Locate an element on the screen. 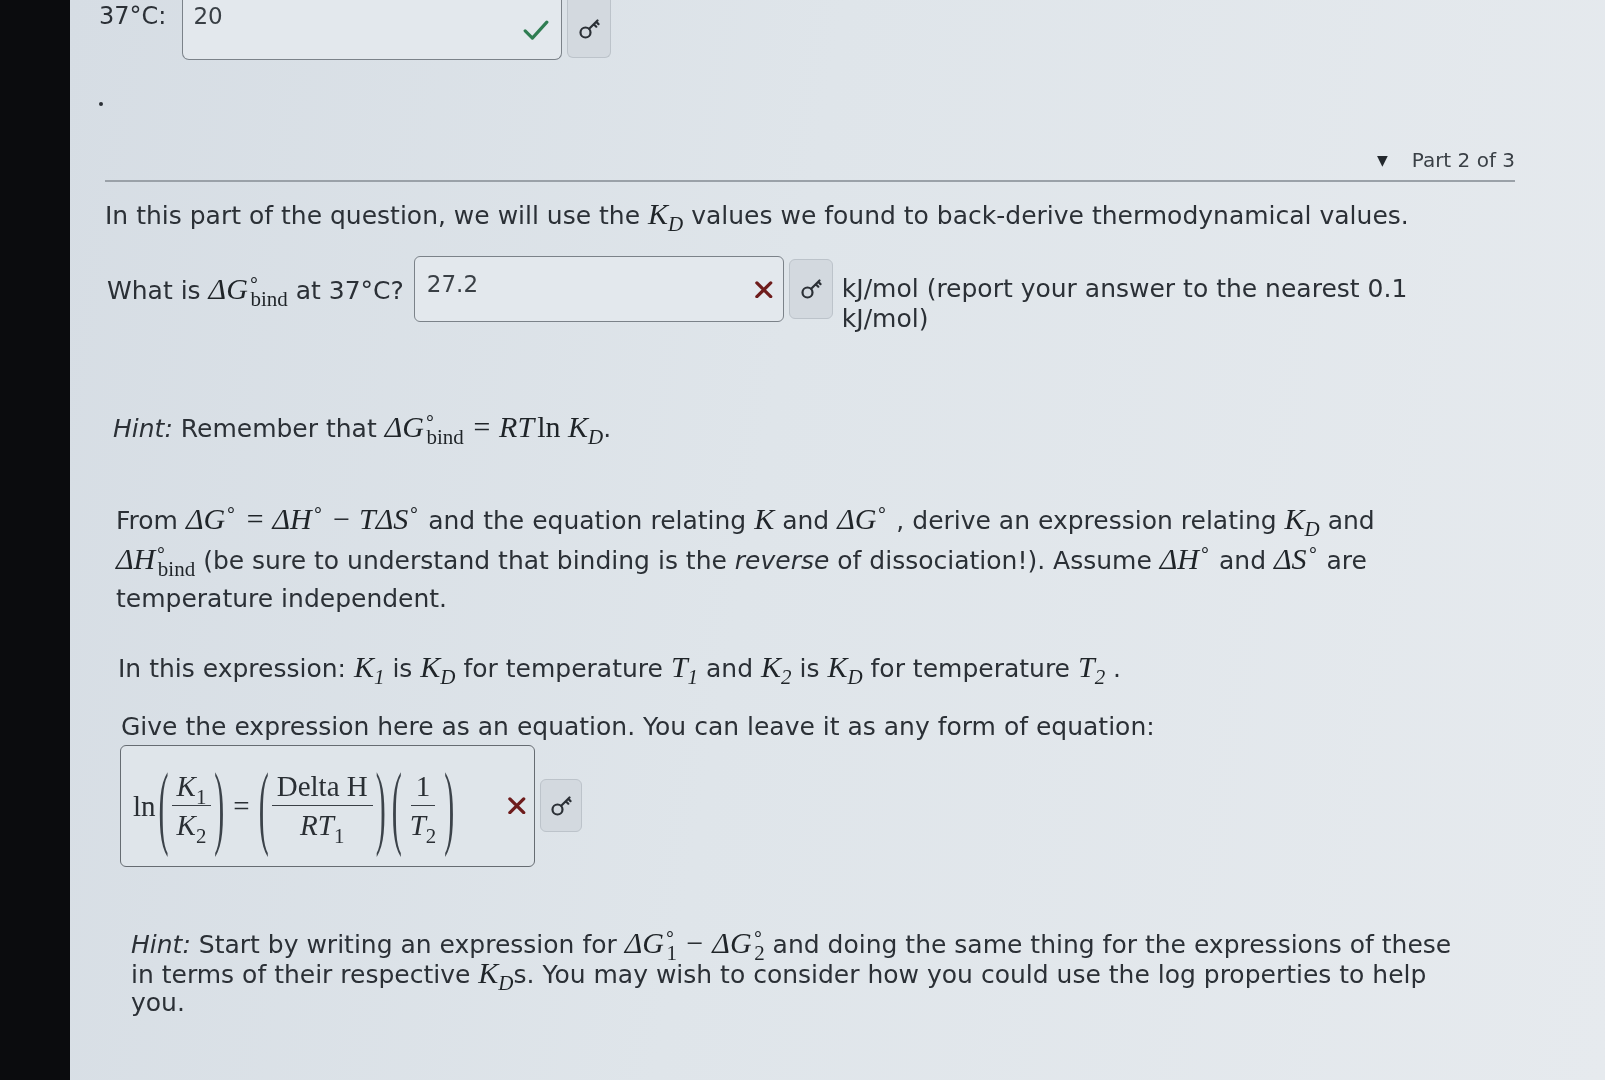 The image size is (1605, 1080). answer-field: 27.2 is located at coordinates (598, 288).